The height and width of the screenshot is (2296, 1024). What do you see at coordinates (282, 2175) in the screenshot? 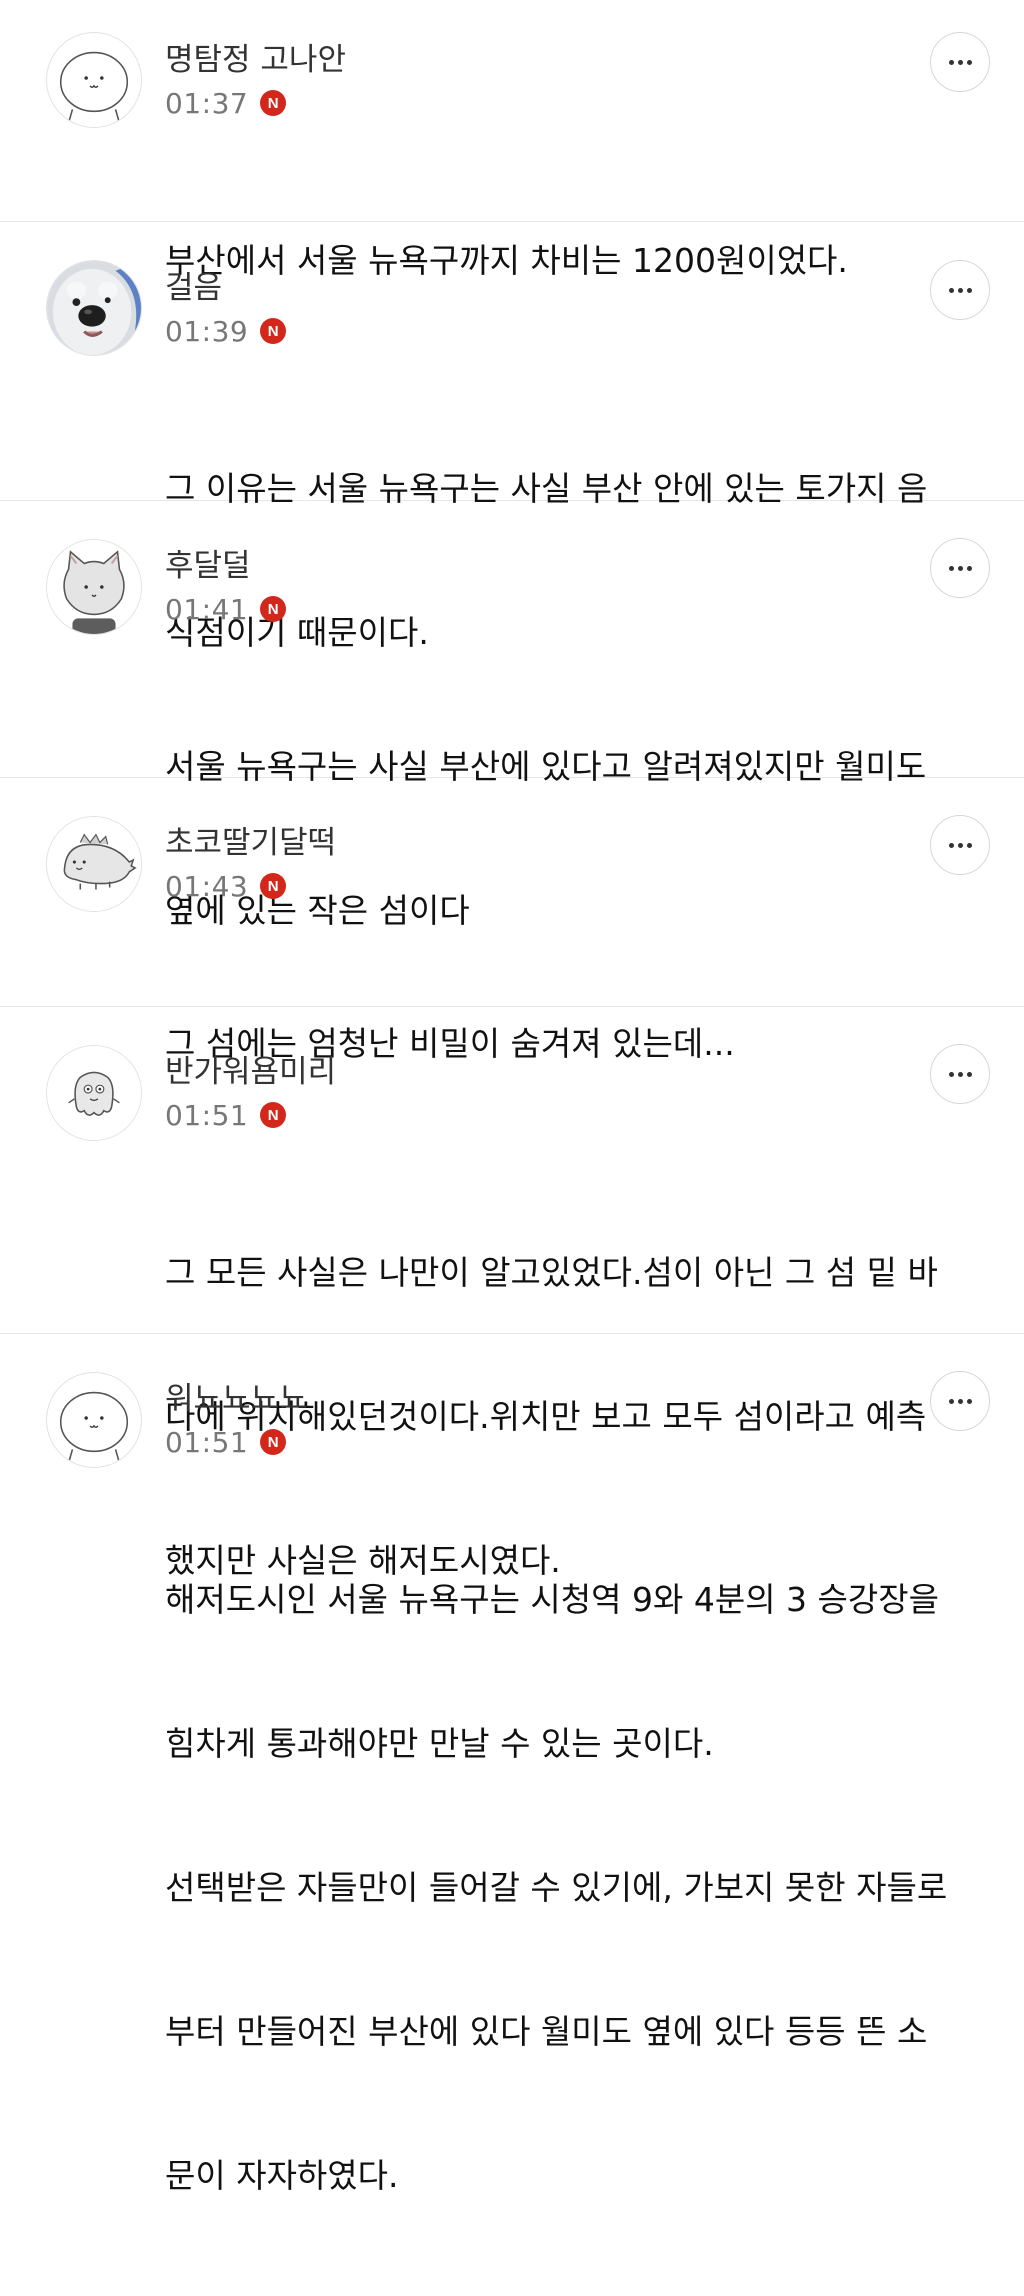
I see `comment-line: 문이 자자하였다.` at bounding box center [282, 2175].